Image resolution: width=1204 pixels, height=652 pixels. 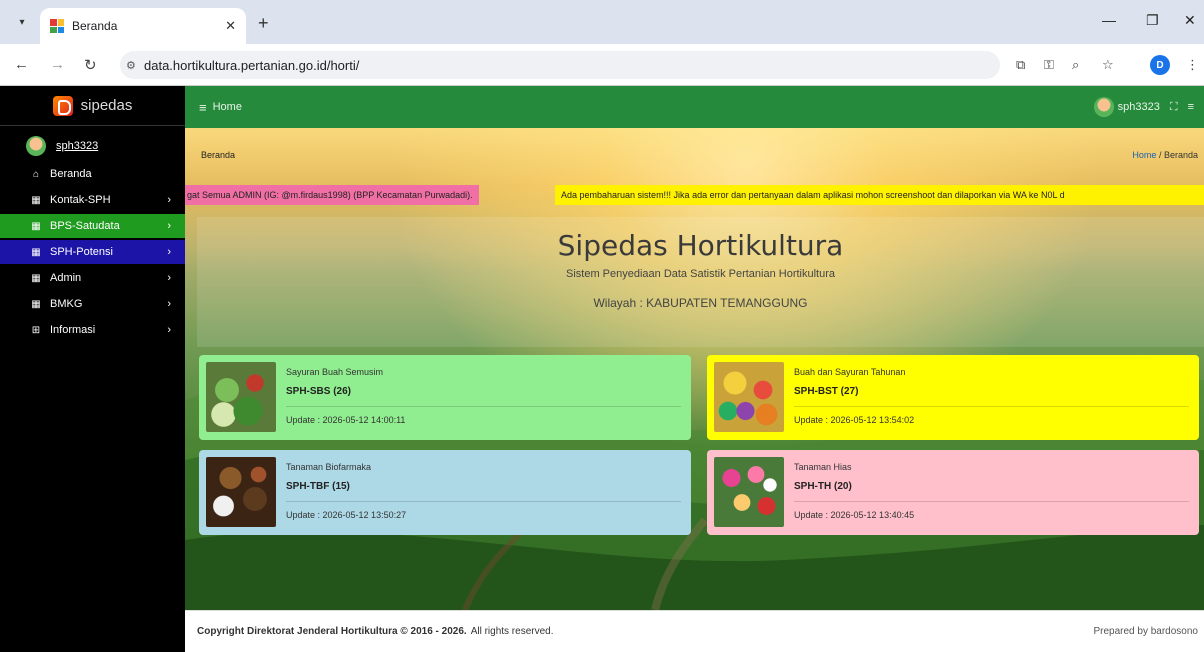 I want to click on browser-tabbar: ▾ Beranda ✕ + — ❐ ✕, so click(x=602, y=22).